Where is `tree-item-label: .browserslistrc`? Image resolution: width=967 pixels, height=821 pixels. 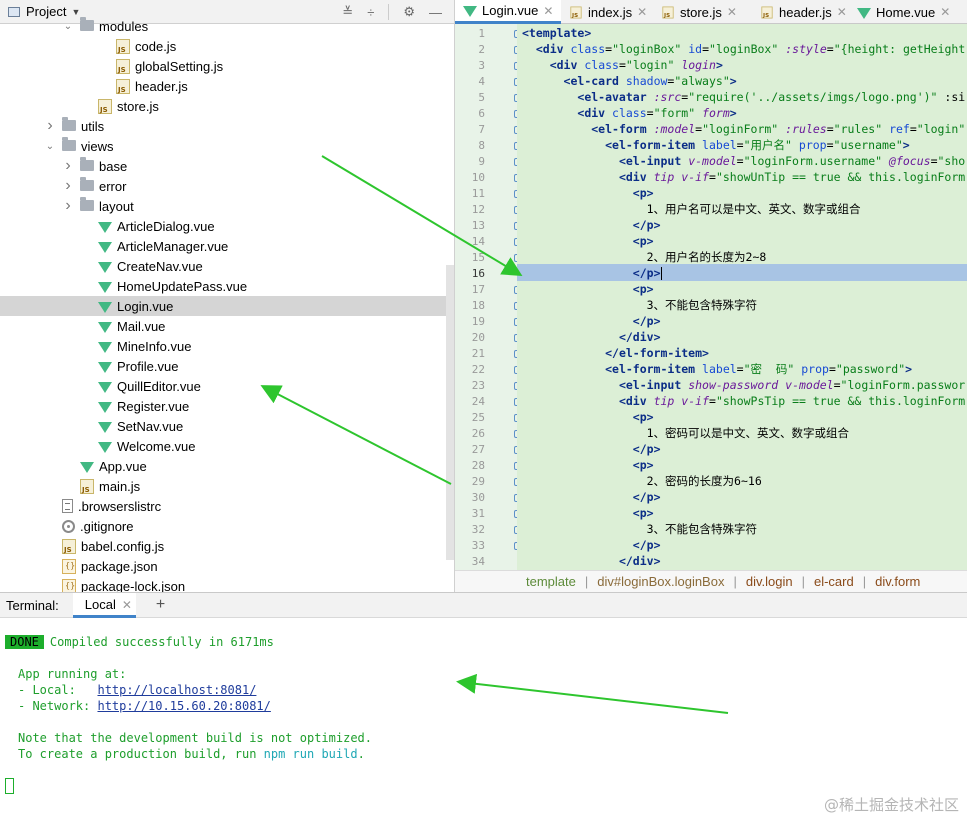
tree-item-label: .browserslistrc is located at coordinates (120, 506).